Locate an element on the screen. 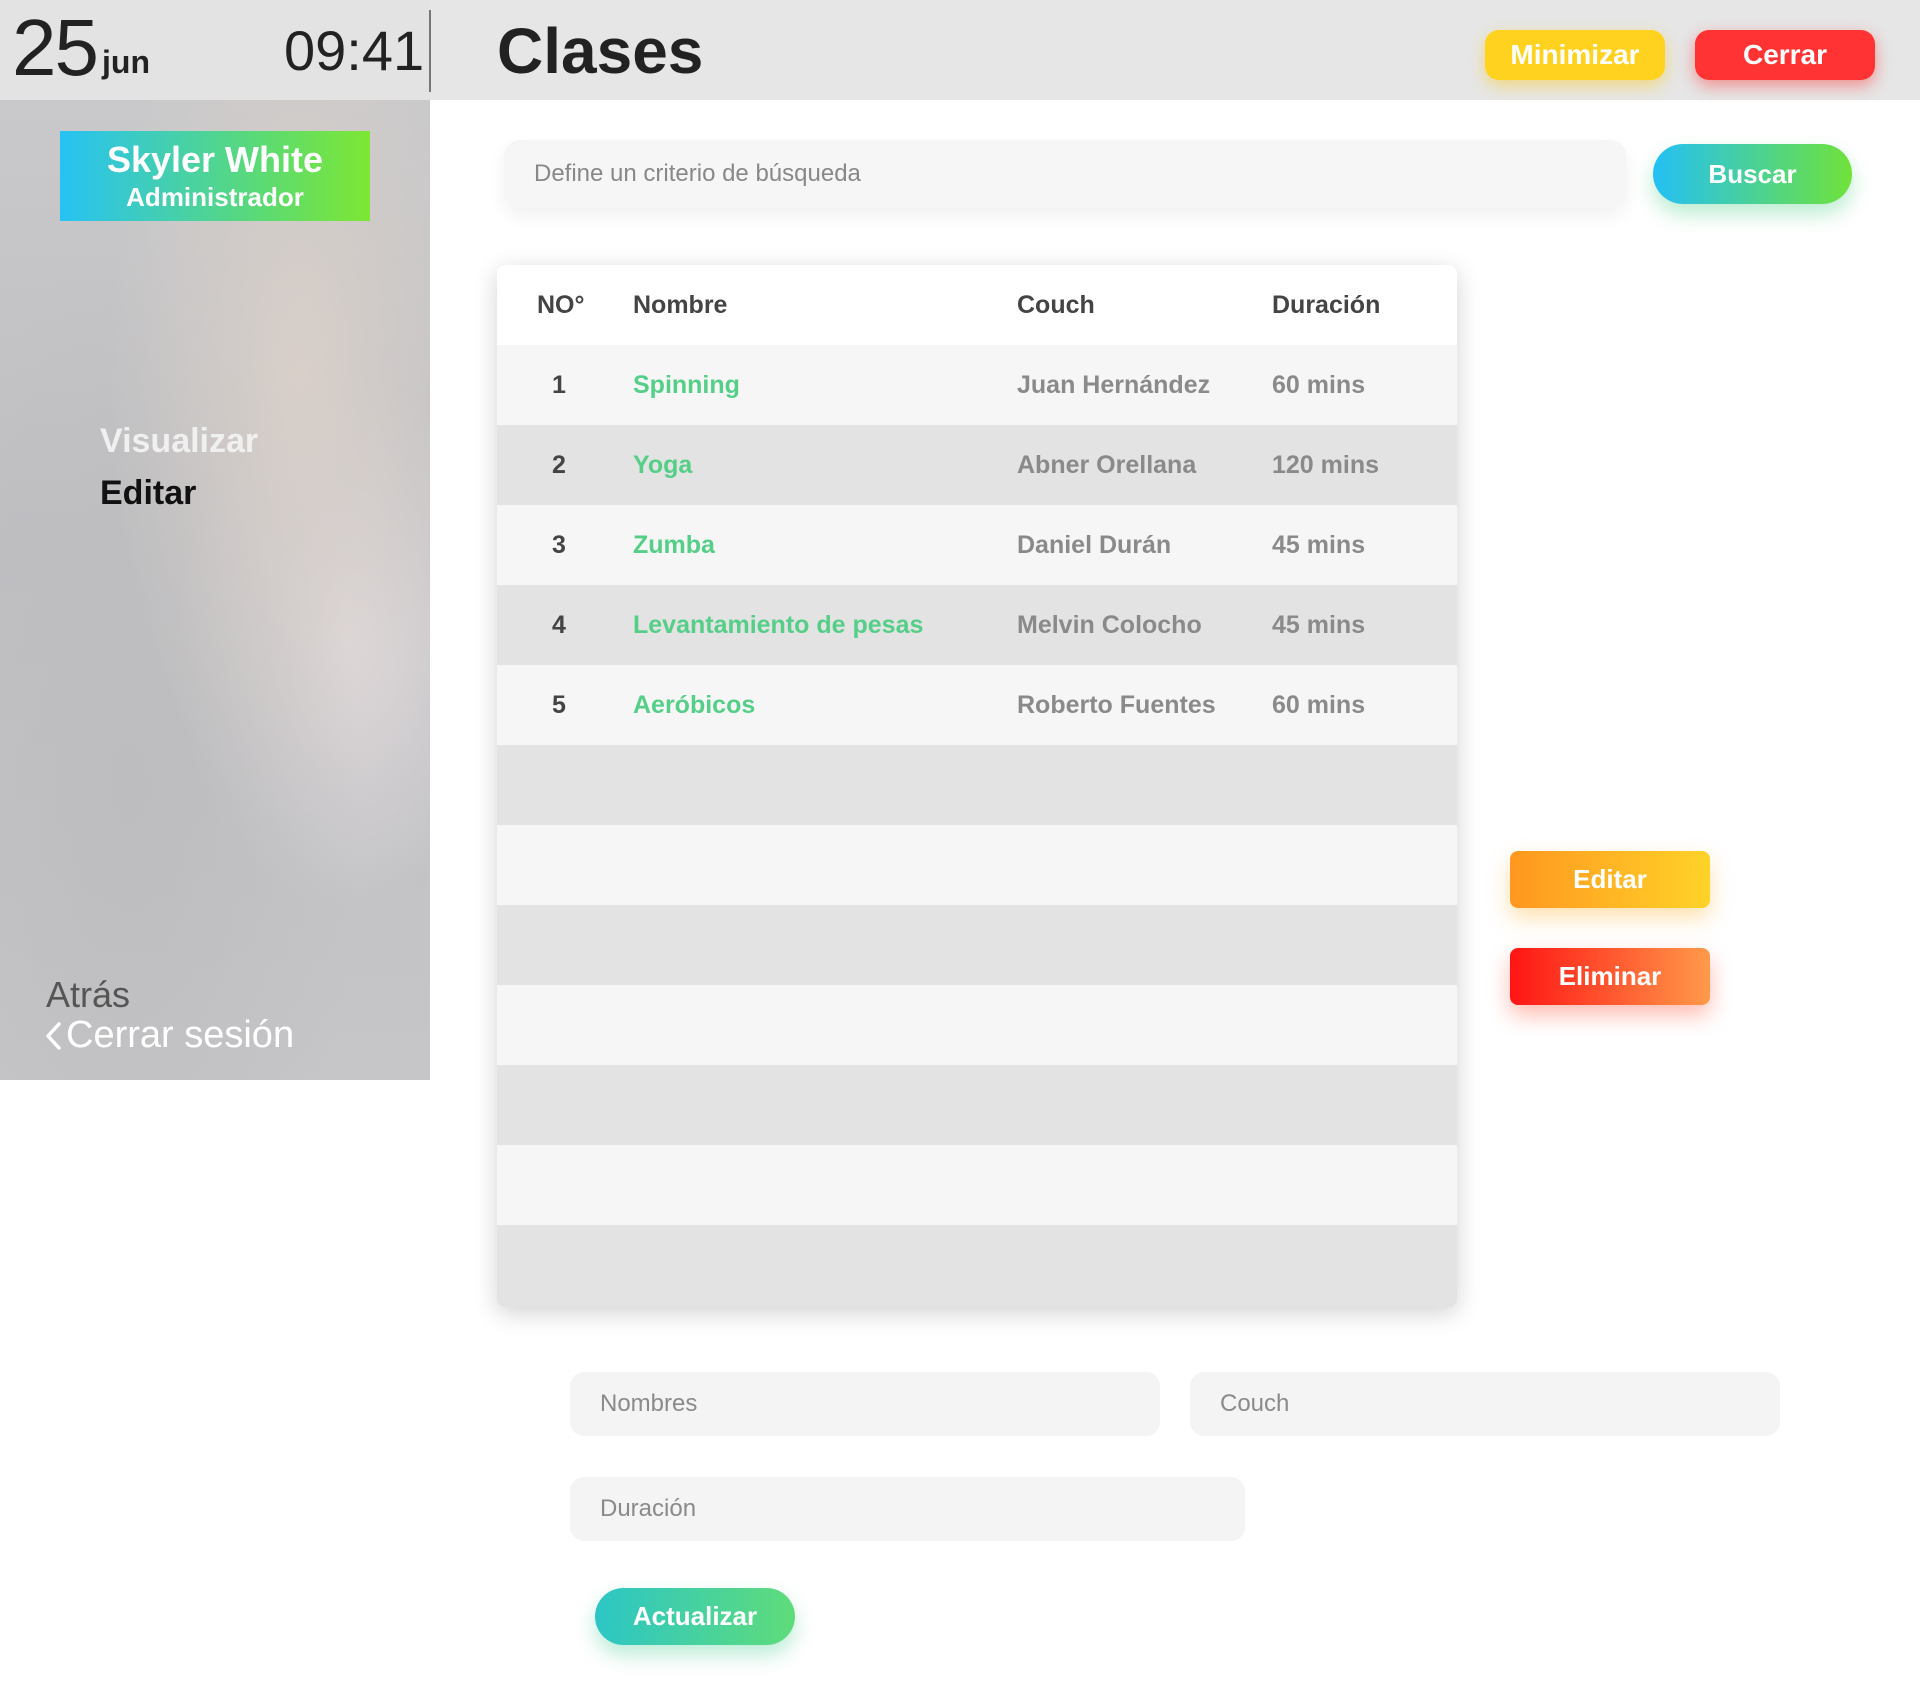 The width and height of the screenshot is (1920, 1701). edit-button: Editar is located at coordinates (1610, 879).